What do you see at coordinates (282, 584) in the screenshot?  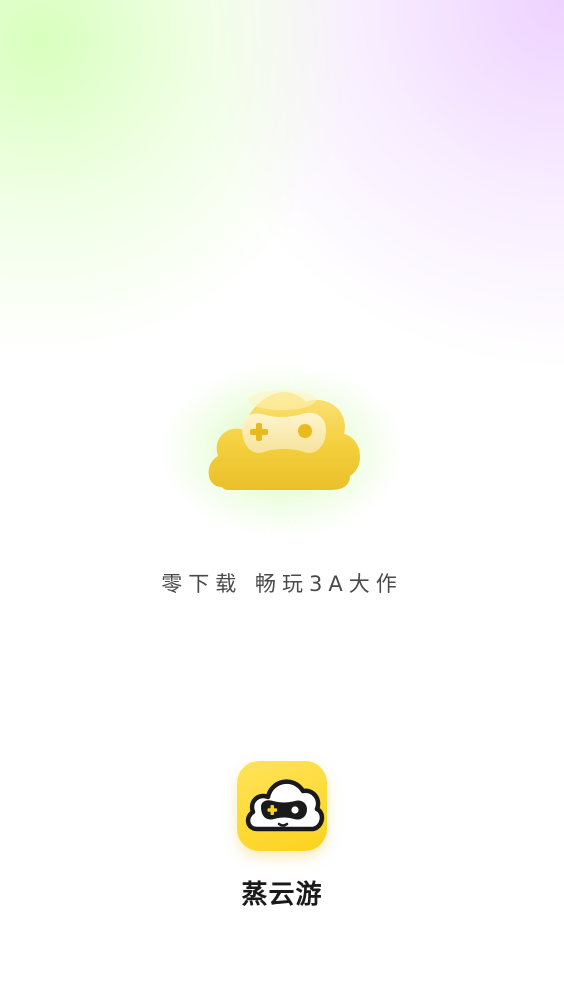 I see `tagline: 零下载 畅玩3A大作` at bounding box center [282, 584].